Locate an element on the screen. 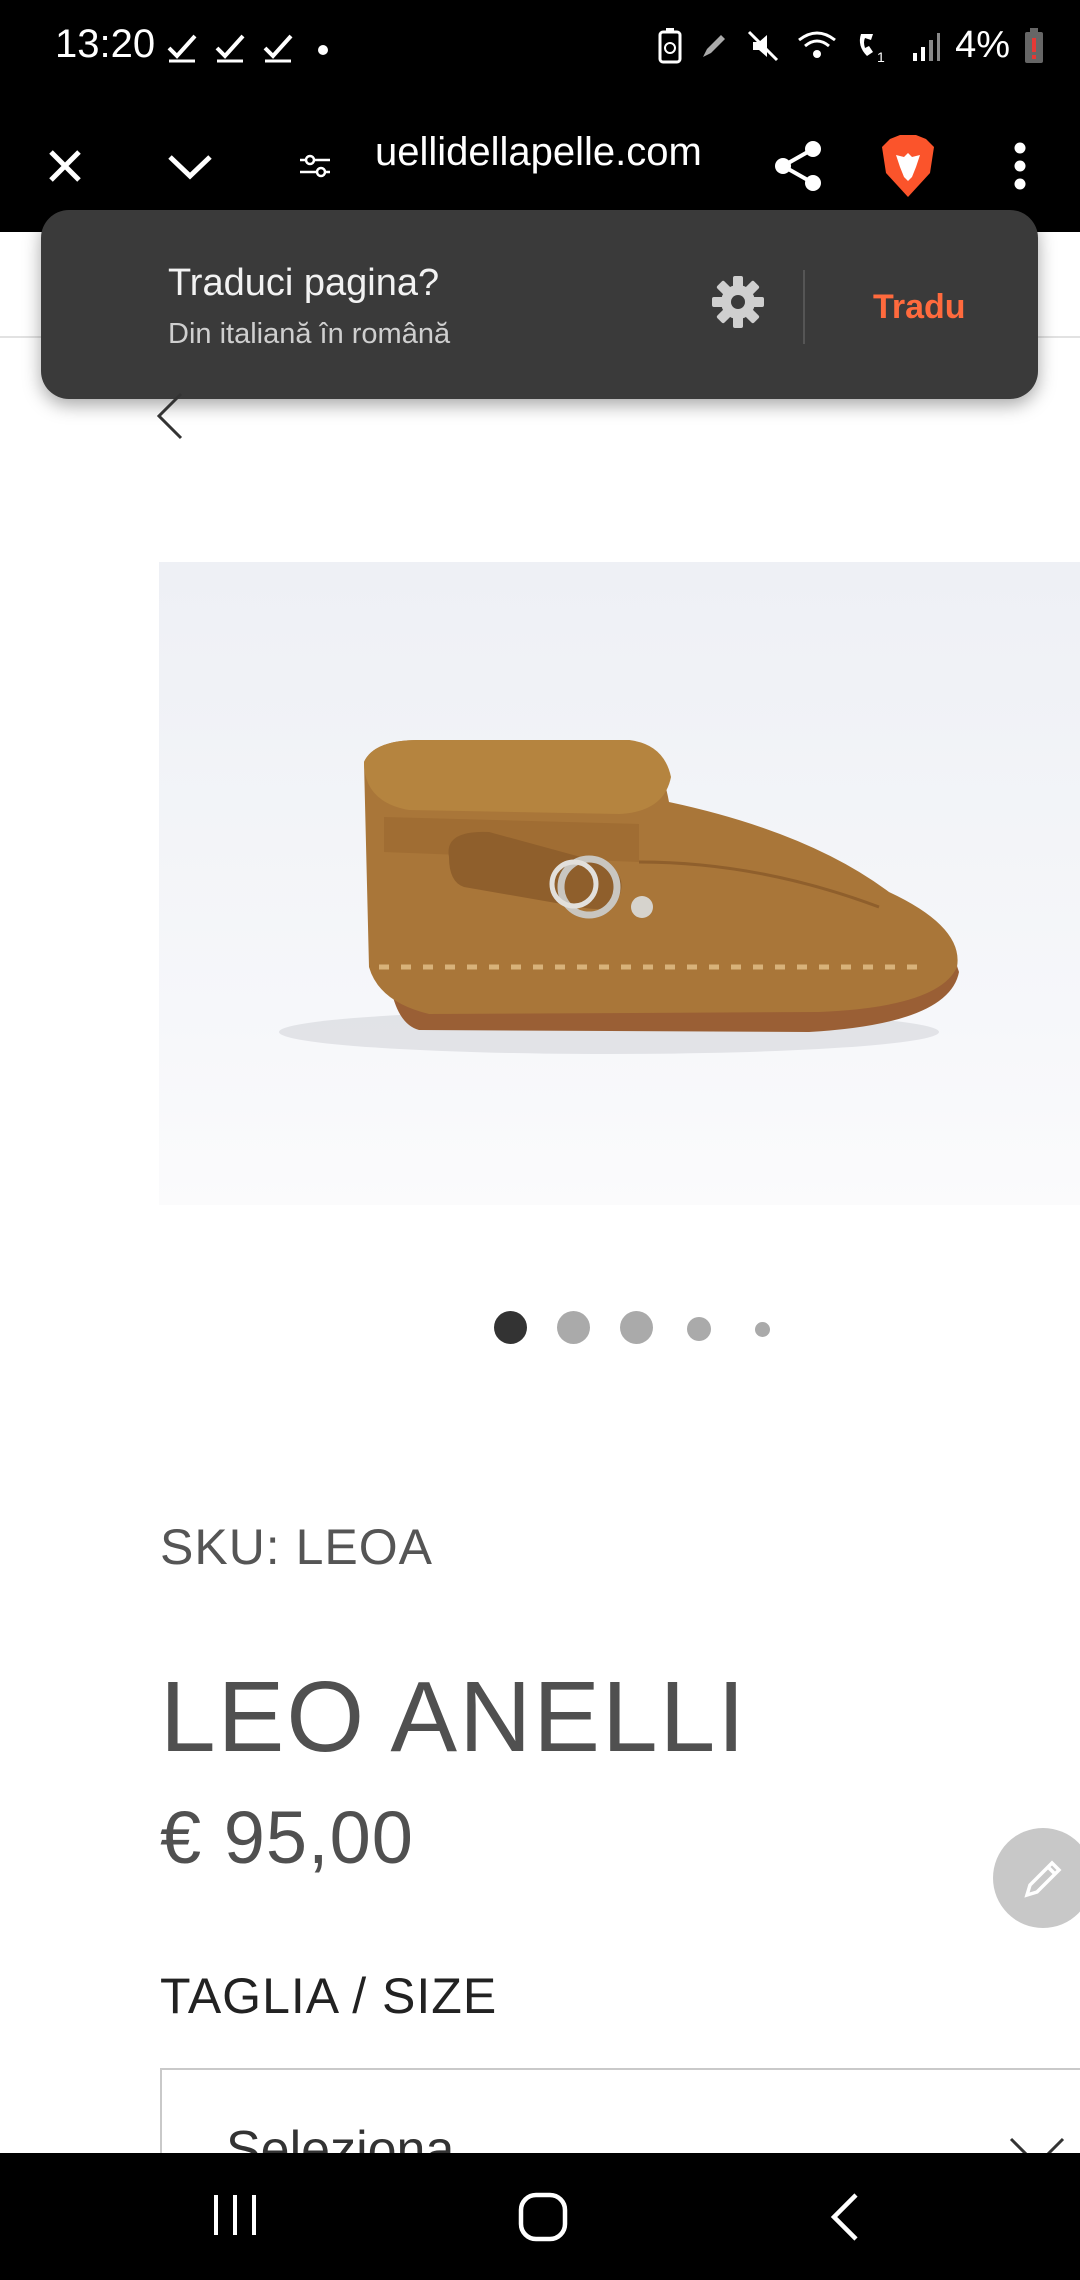  recent-apps-icon is located at coordinates (235, 2215).